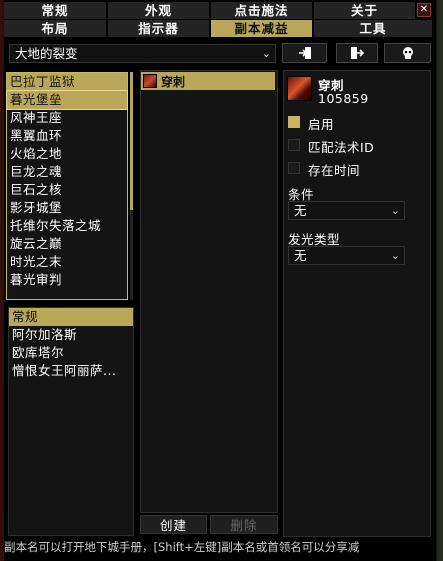 Image resolution: width=443 pixels, height=561 pixels. I want to click on aura-list-item: 穿刺, so click(208, 81).